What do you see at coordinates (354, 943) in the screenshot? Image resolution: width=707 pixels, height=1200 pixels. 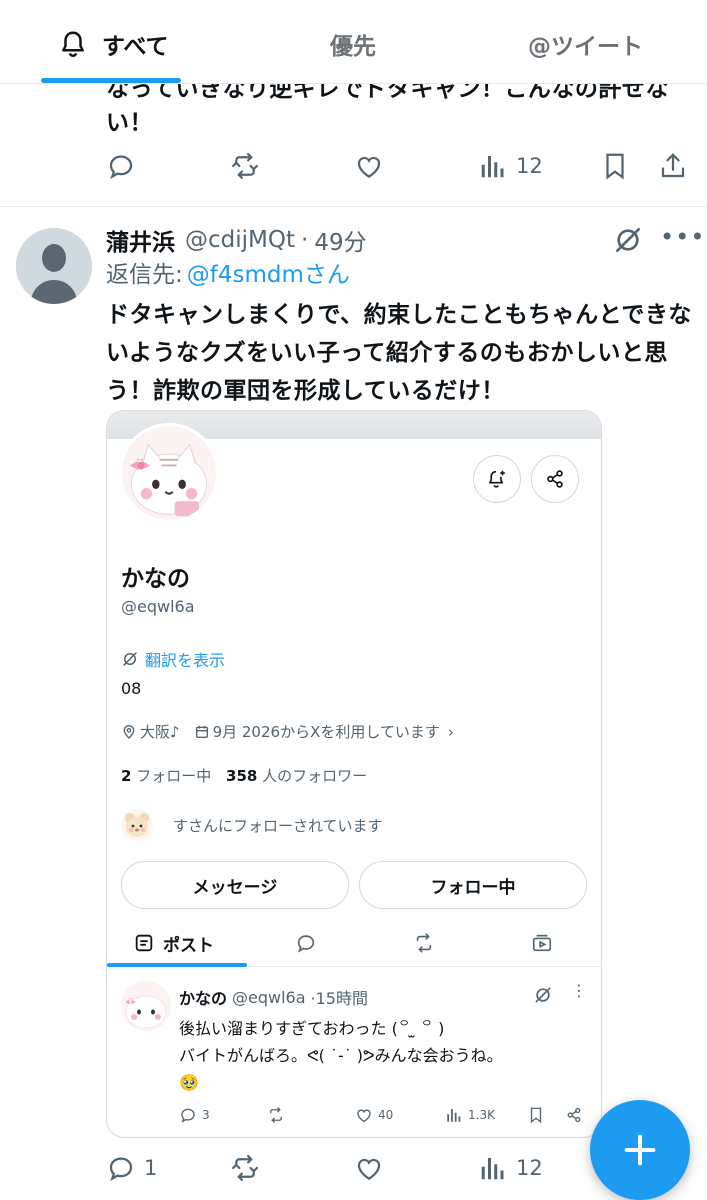 I see `profile-tabs: ポスト` at bounding box center [354, 943].